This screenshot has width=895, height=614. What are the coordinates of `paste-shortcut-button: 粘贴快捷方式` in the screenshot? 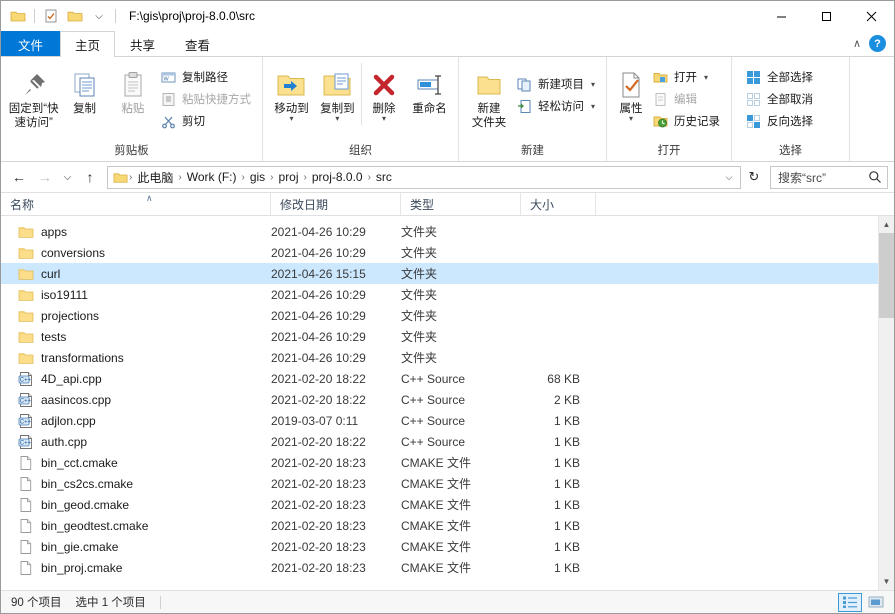 It's located at (206, 99).